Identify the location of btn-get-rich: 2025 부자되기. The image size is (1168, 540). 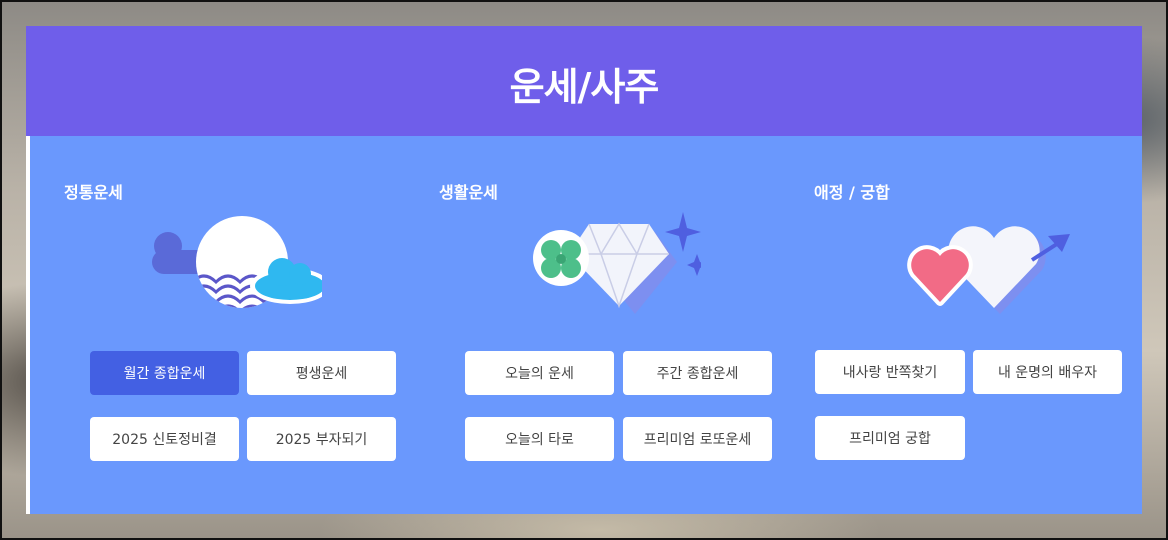
(321, 439).